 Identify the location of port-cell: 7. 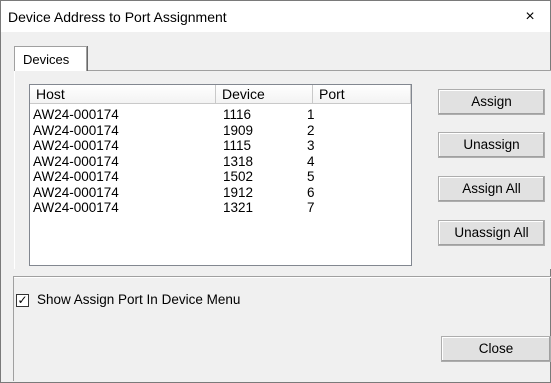
(311, 207).